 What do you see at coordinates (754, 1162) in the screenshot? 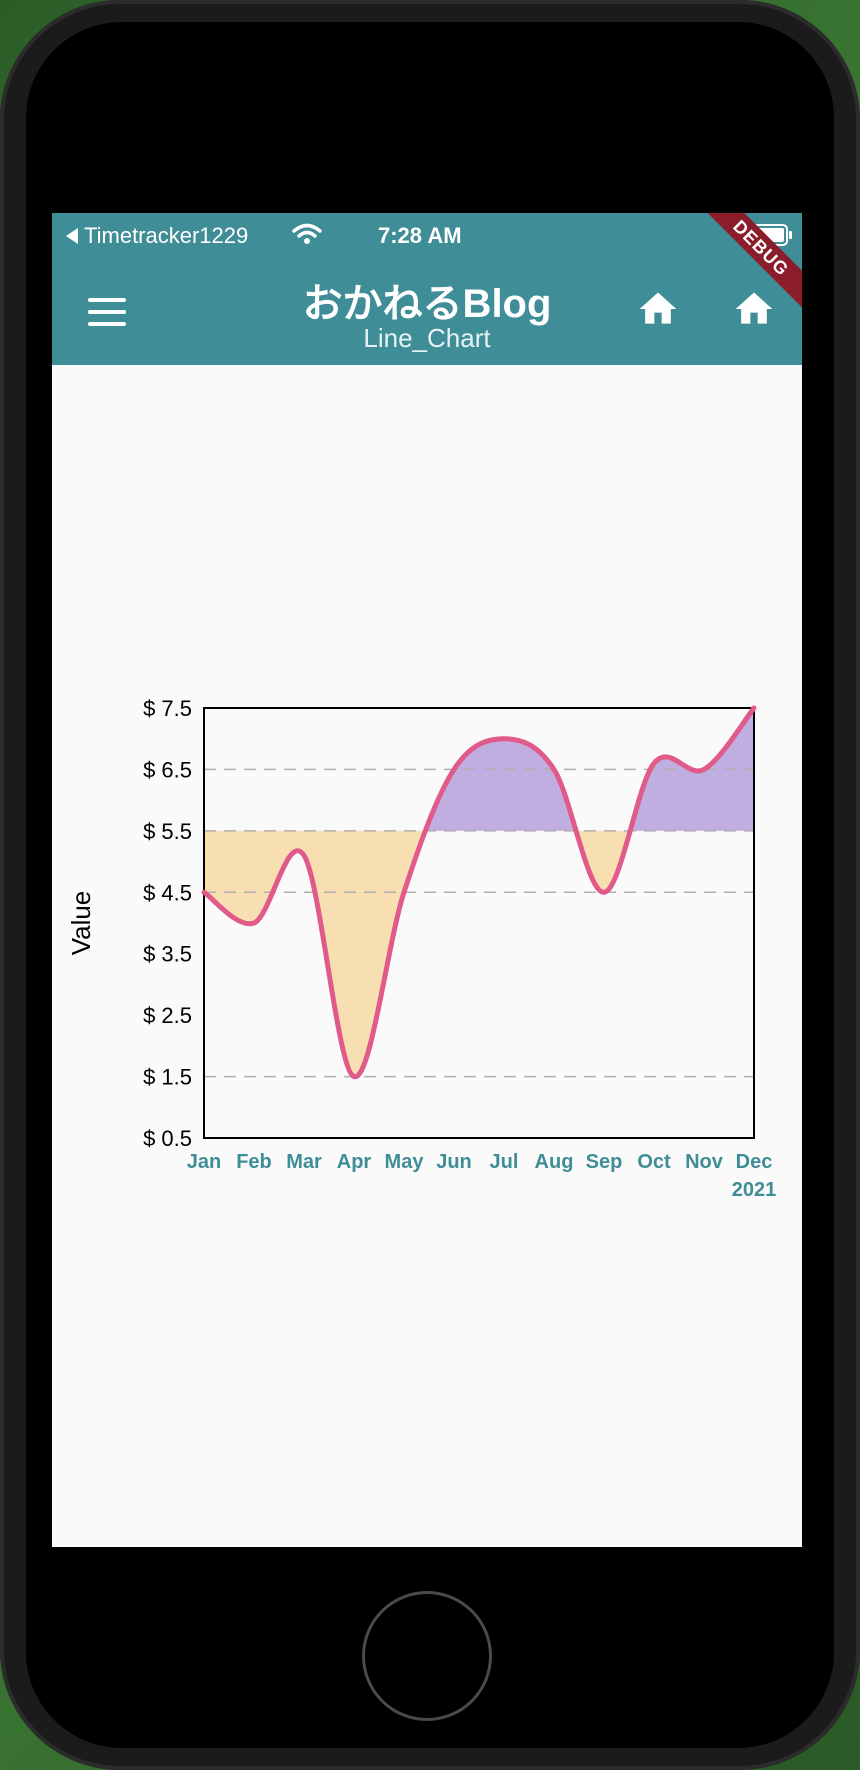
I see `x-tick-label: Dec` at bounding box center [754, 1162].